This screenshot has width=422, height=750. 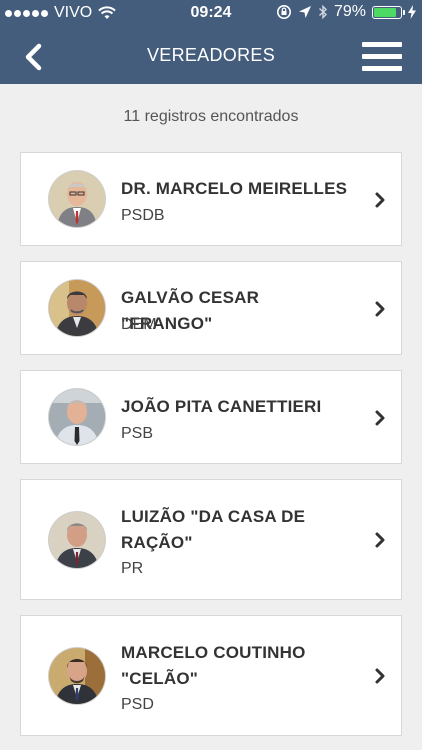 What do you see at coordinates (412, 12) in the screenshot?
I see `charging-icon` at bounding box center [412, 12].